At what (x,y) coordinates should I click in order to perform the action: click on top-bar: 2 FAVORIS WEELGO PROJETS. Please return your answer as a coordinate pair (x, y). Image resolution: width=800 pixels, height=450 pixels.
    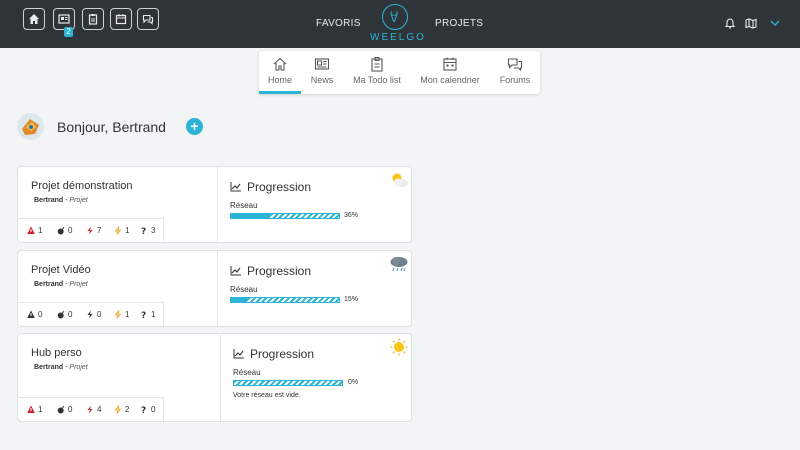
    Looking at the image, I should click on (400, 24).